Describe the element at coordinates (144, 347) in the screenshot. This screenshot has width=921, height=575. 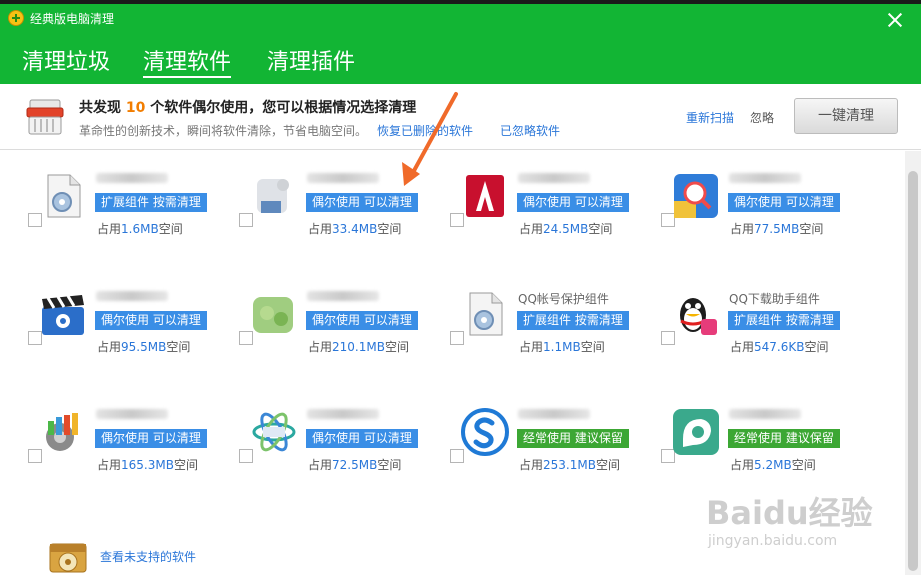
I see `usage-size: 95.5MB` at that location.